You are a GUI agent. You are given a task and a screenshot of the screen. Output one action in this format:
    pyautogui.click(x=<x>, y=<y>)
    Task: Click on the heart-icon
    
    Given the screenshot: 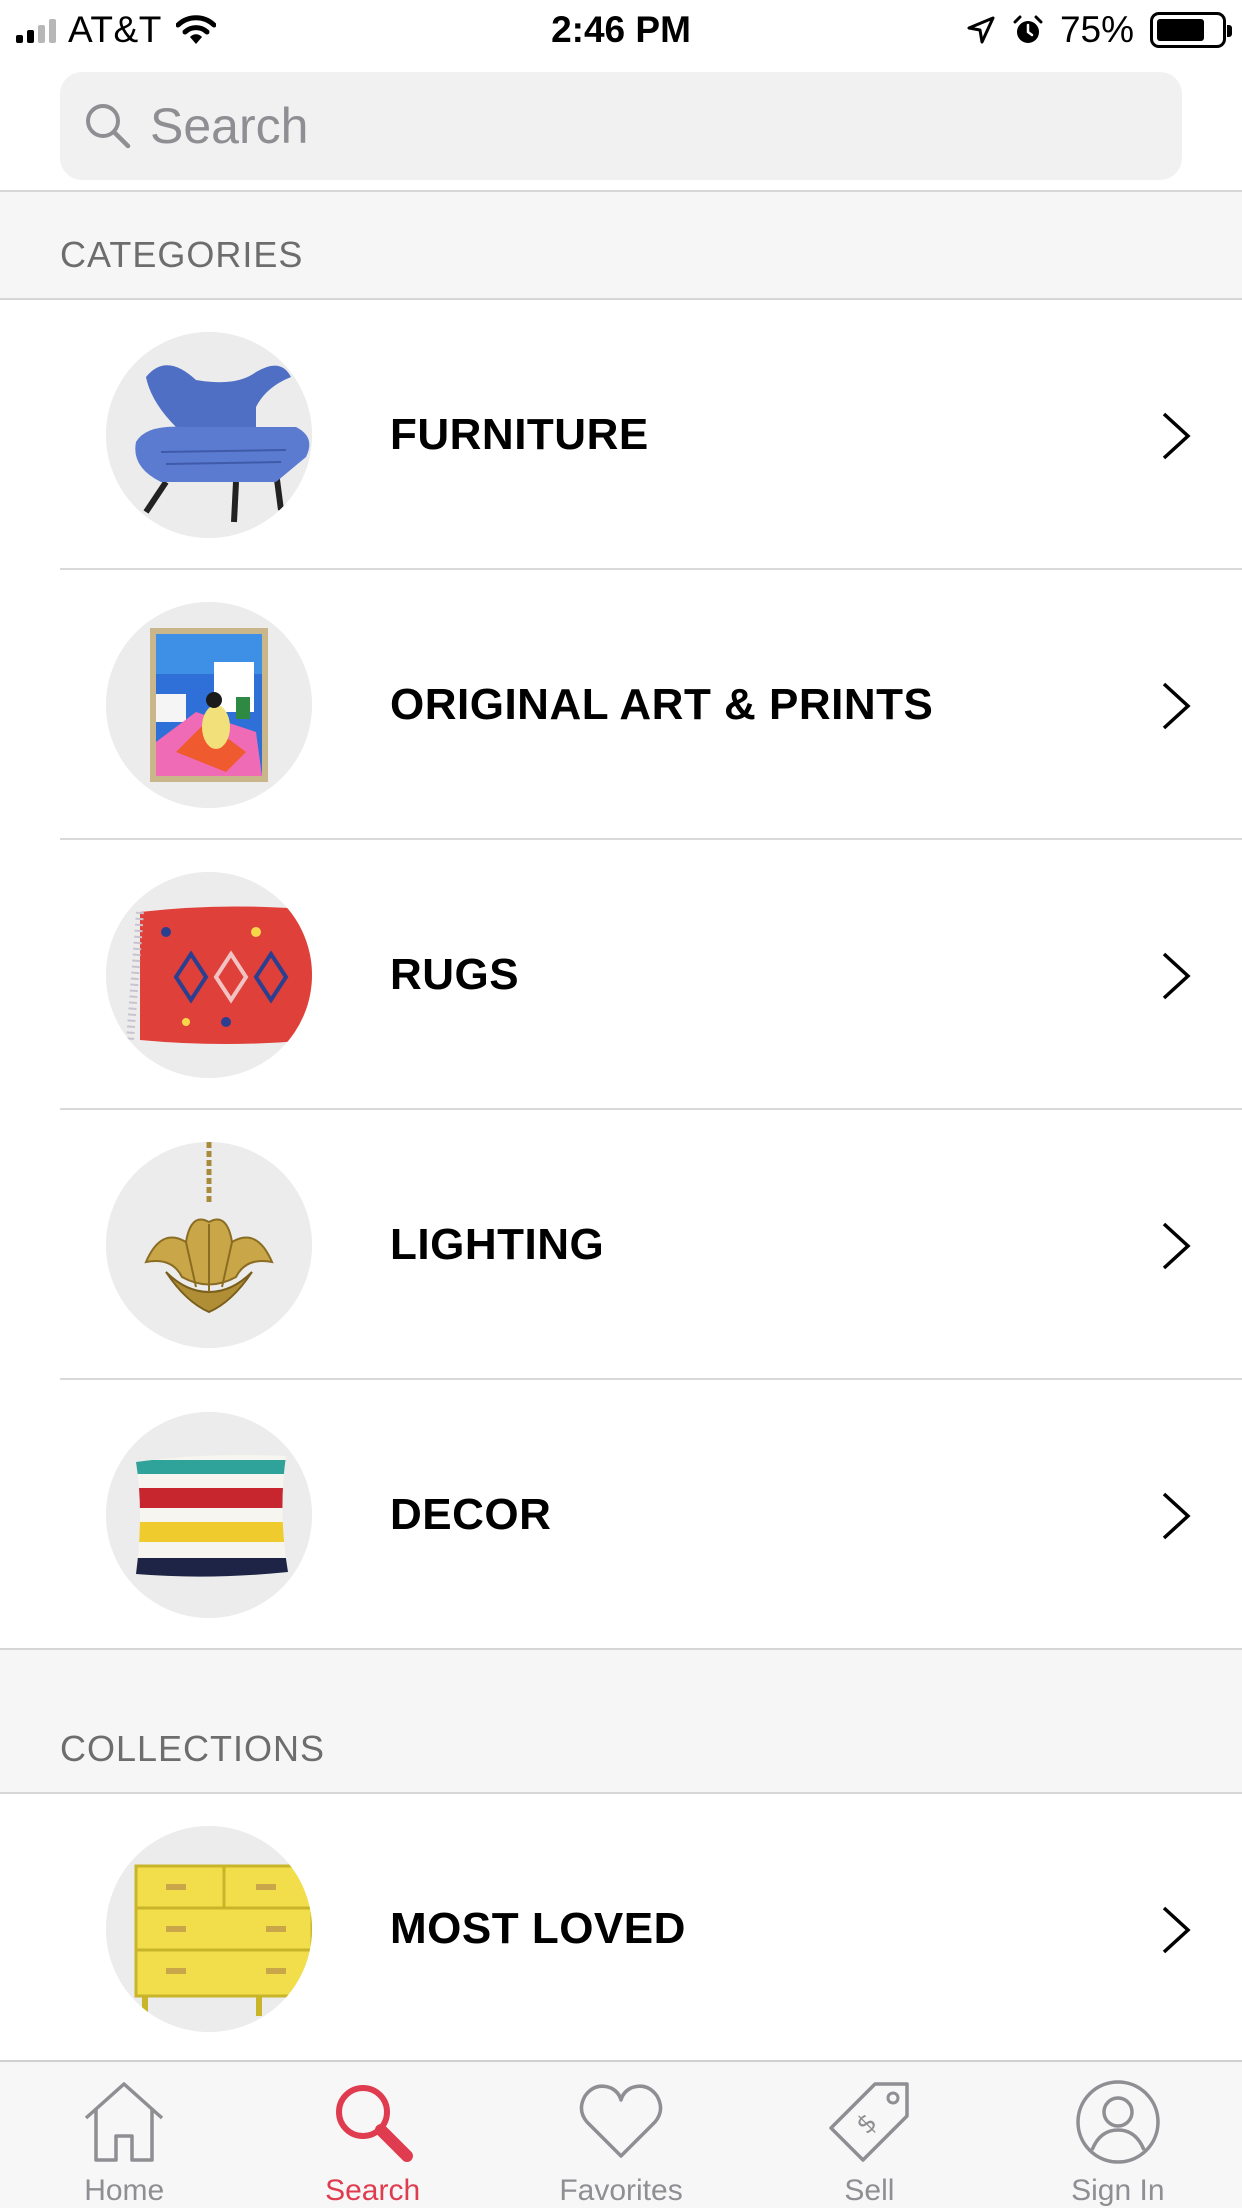 What is the action you would take?
    pyautogui.click(x=621, y=2121)
    